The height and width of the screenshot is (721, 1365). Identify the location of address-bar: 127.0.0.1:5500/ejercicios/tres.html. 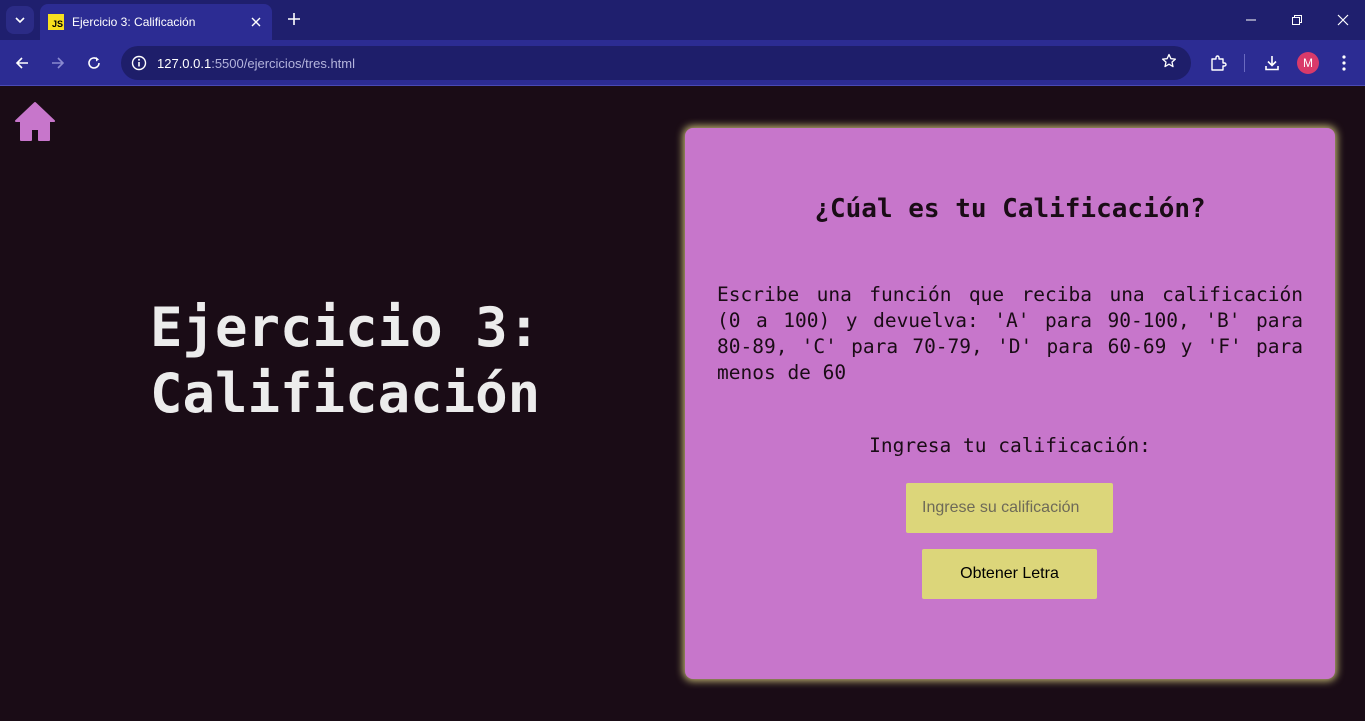
(656, 63).